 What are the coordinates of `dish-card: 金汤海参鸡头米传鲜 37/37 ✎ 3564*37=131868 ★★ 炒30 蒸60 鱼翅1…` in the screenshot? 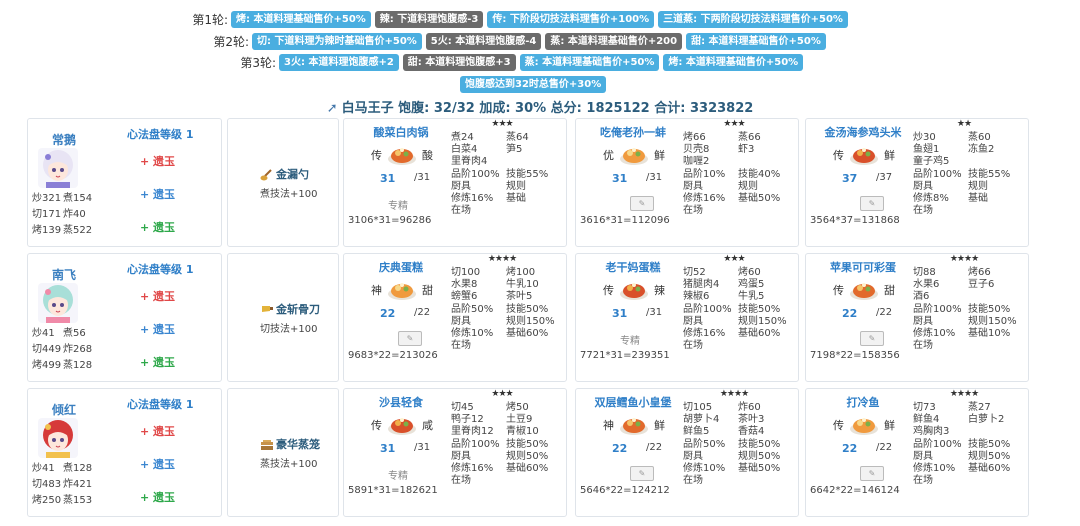 It's located at (917, 182).